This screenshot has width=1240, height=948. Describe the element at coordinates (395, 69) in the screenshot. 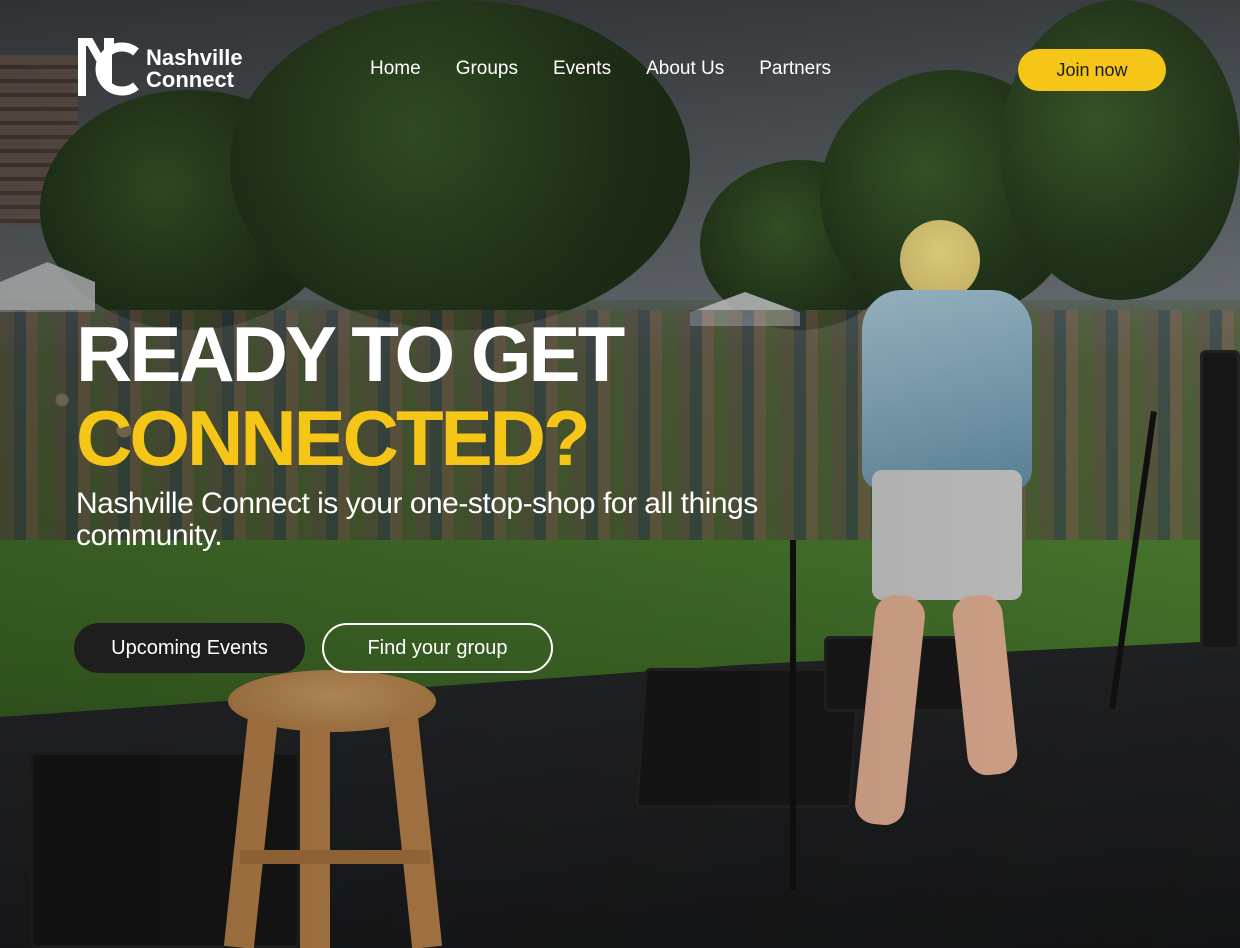

I see `nav-item-home: Home` at that location.